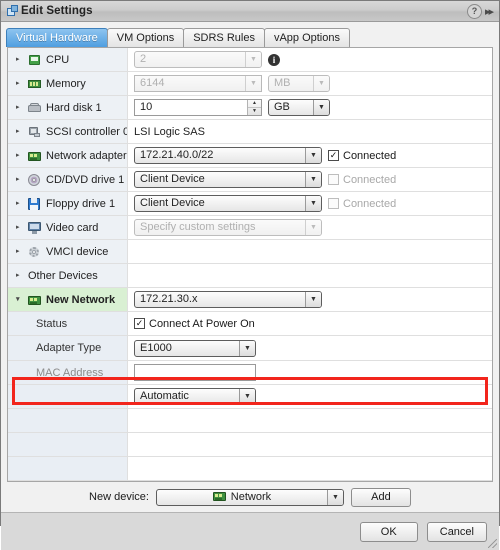 This screenshot has height=550, width=500. What do you see at coordinates (370, 203) in the screenshot?
I see `checkbox-label: Connected` at bounding box center [370, 203].